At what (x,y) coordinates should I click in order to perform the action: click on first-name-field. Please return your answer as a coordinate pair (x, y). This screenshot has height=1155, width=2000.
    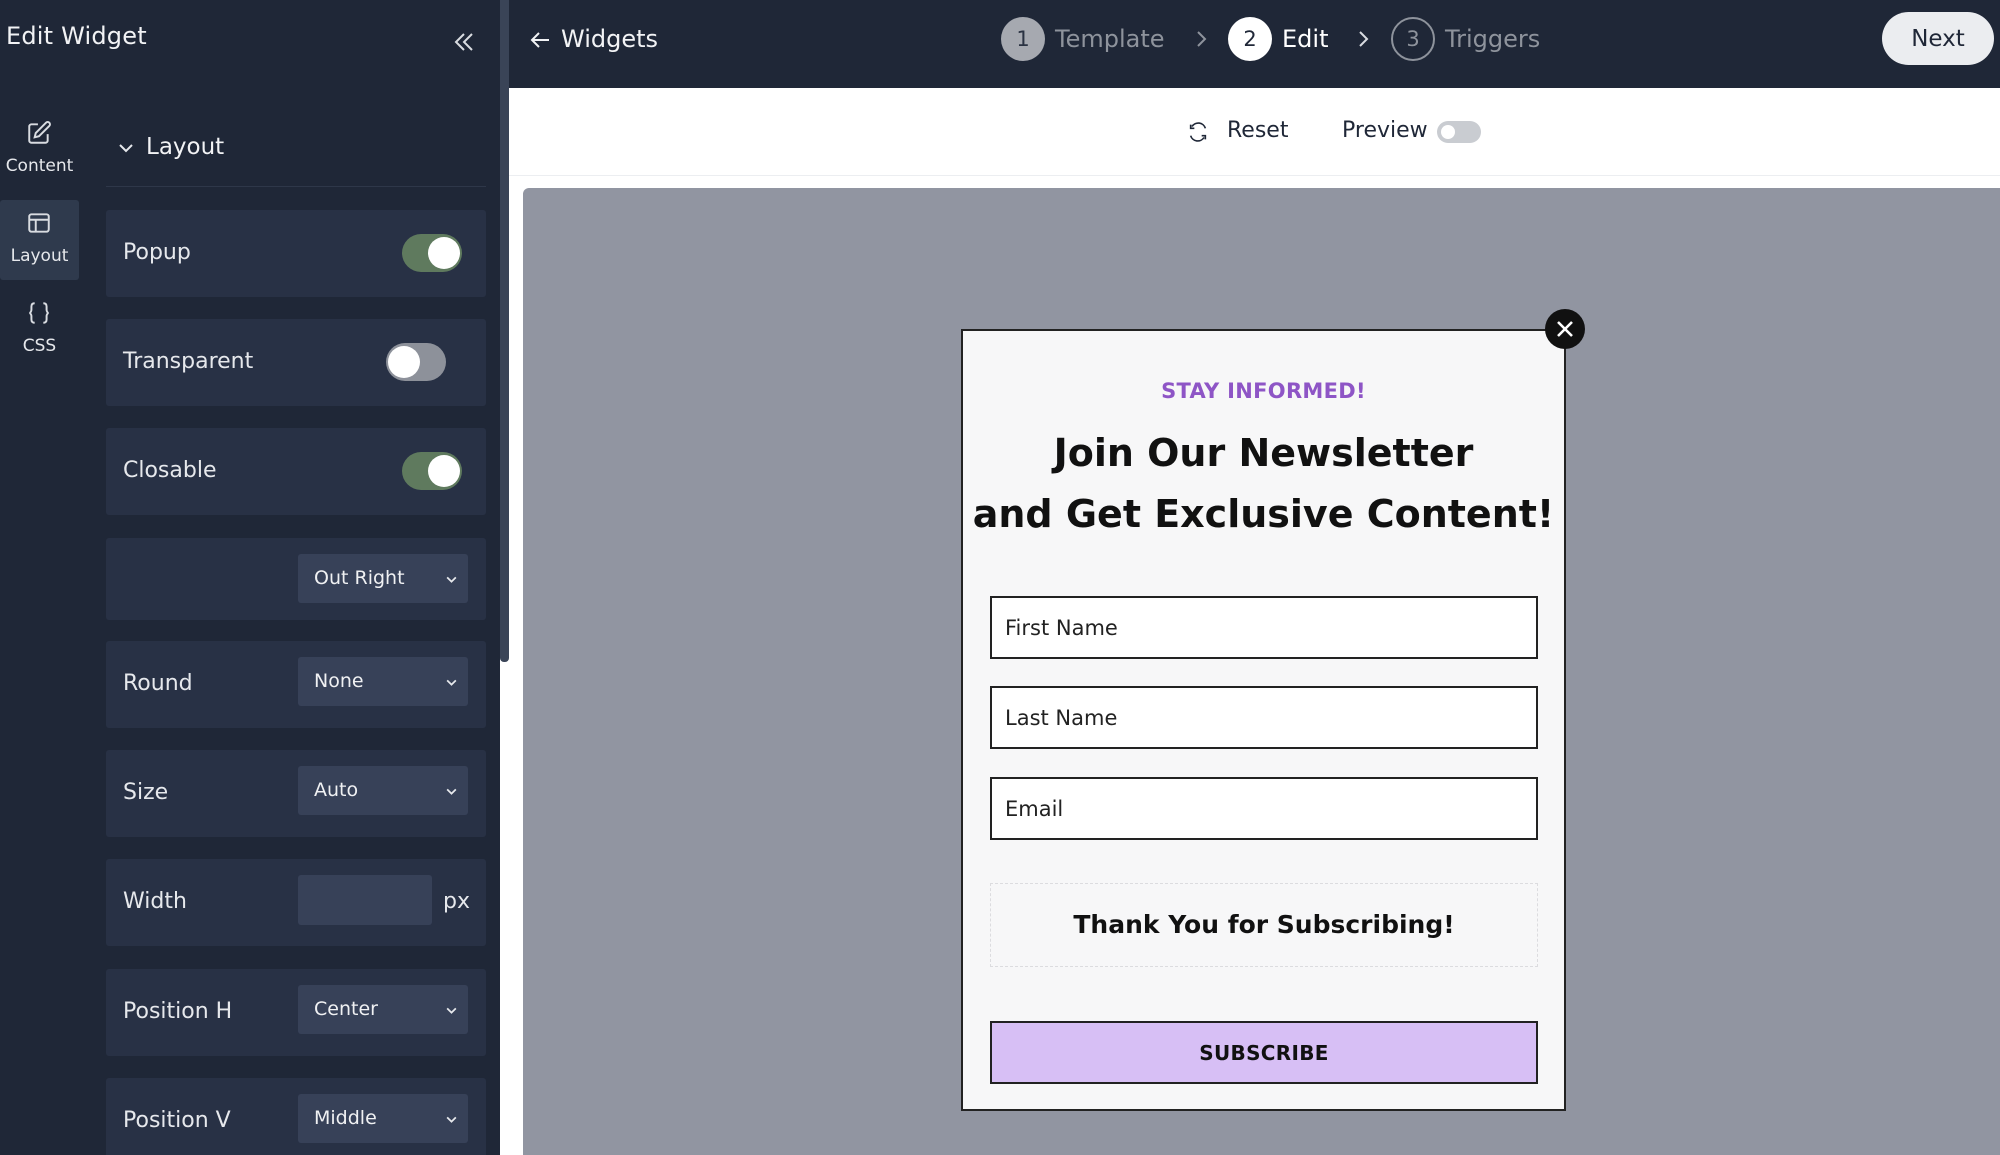
    Looking at the image, I should click on (1264, 627).